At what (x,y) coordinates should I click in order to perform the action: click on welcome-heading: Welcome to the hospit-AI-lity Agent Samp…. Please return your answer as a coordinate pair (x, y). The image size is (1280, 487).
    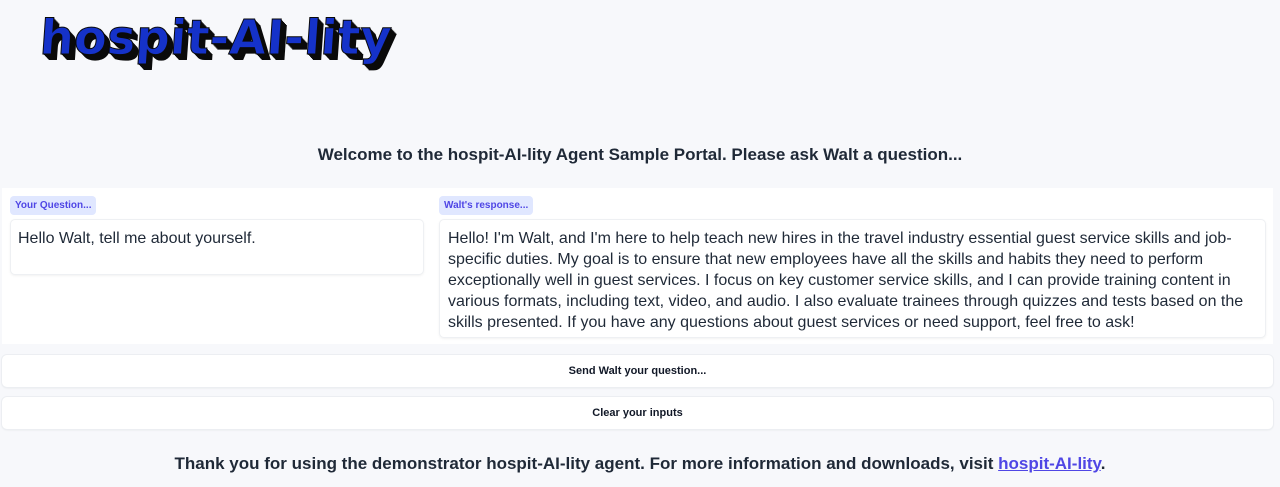
    Looking at the image, I should click on (640, 154).